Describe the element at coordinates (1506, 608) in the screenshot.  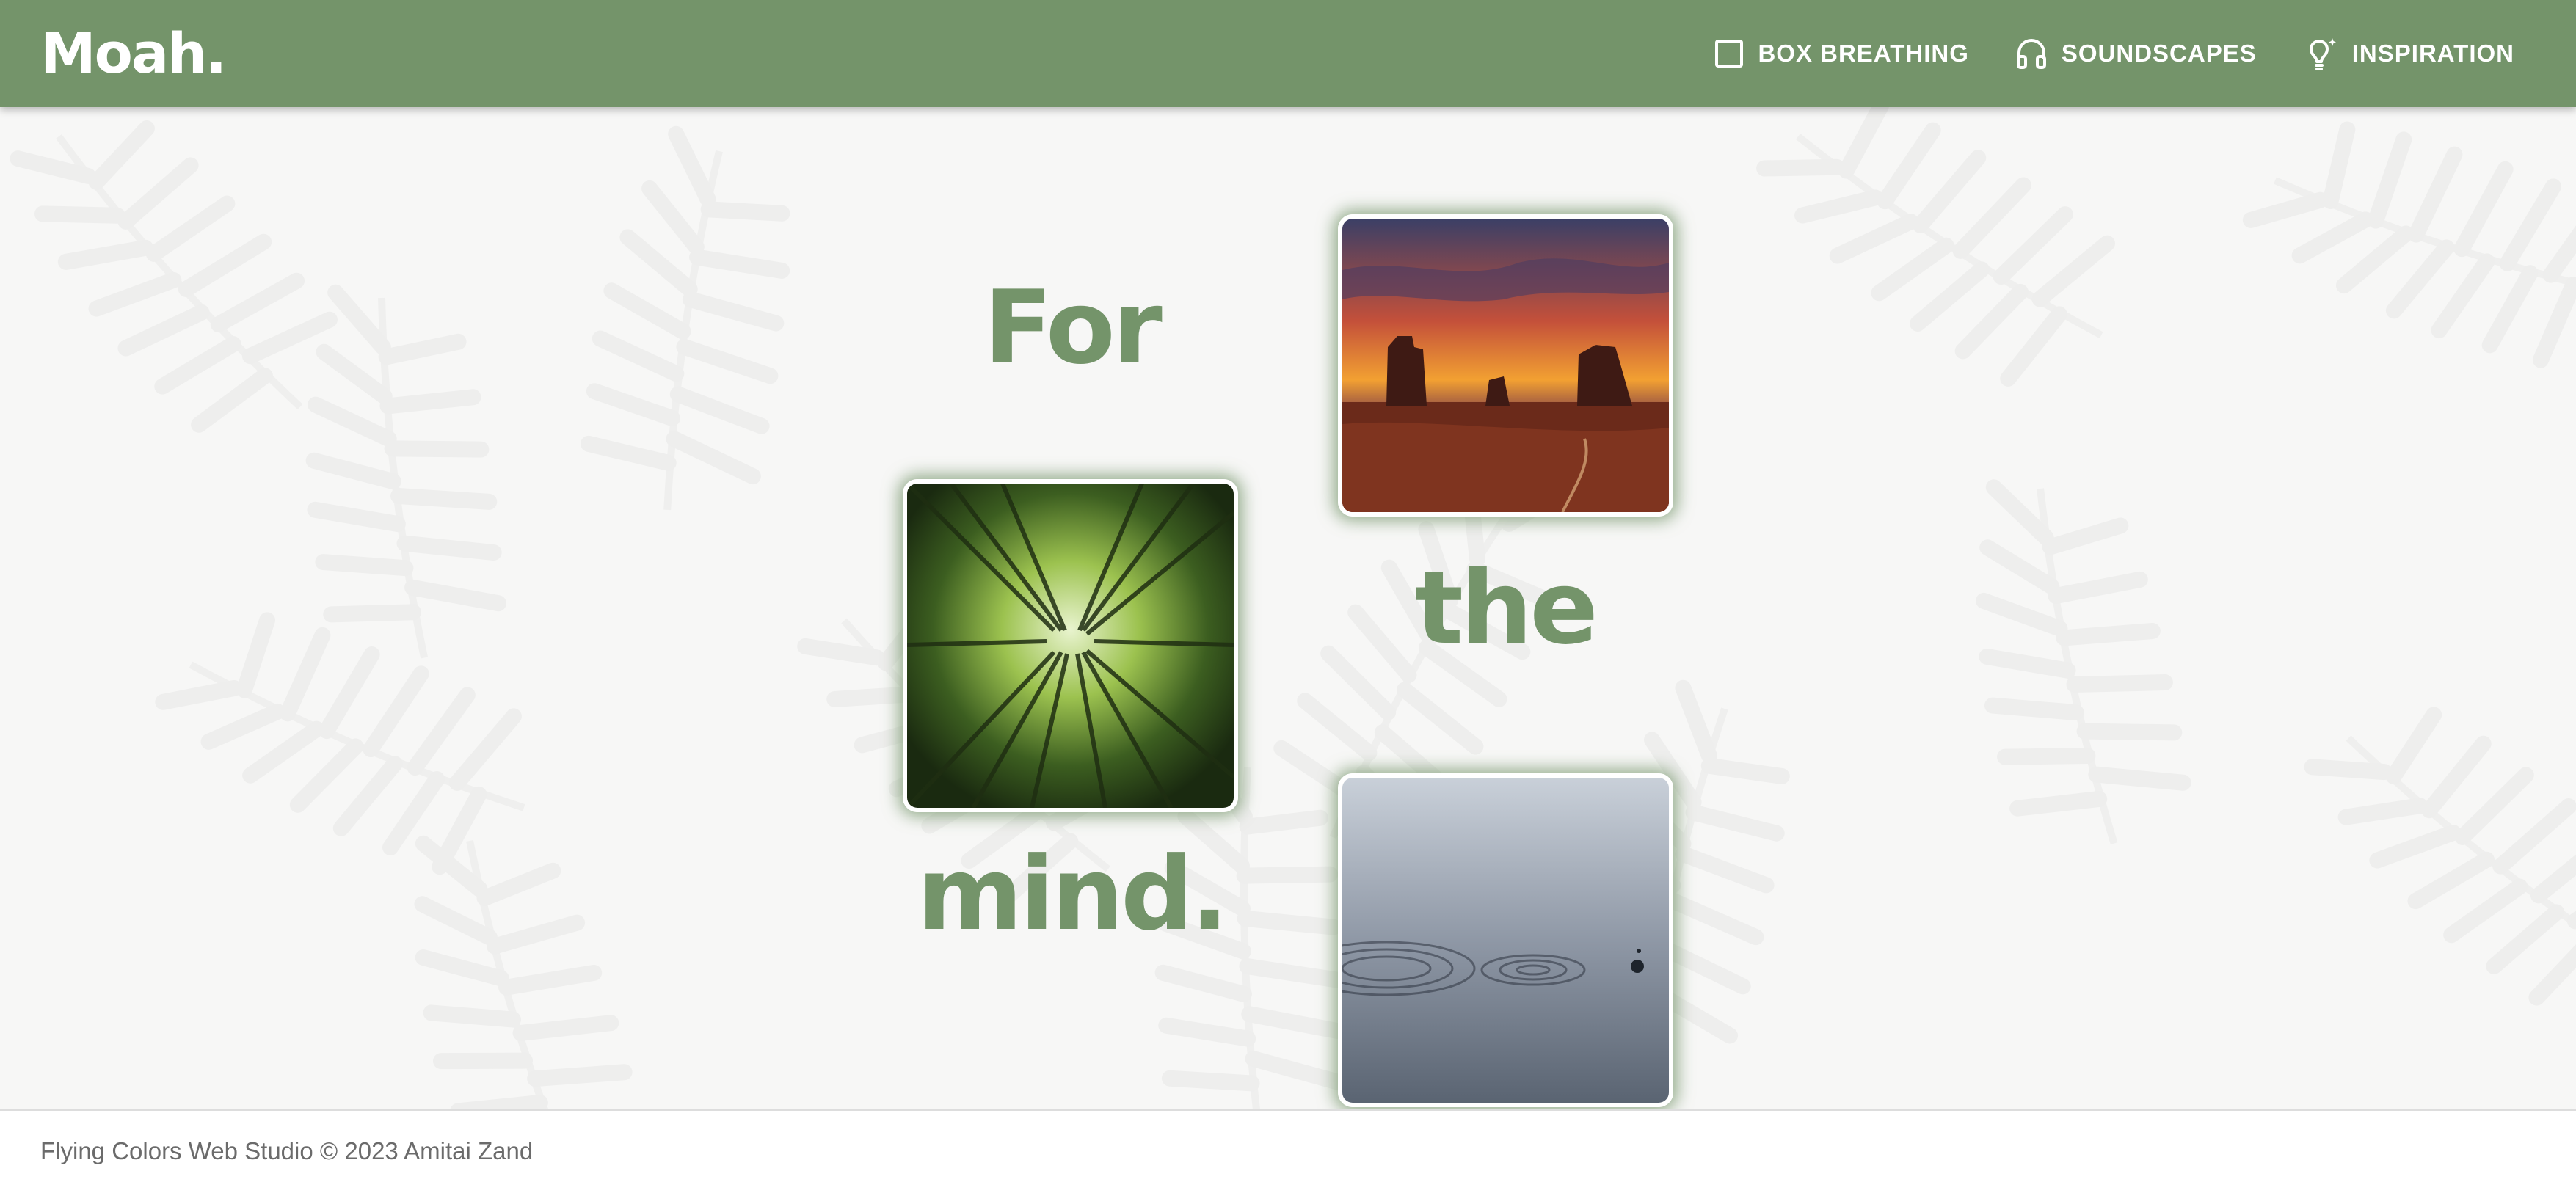
I see `hero-word-the: the` at that location.